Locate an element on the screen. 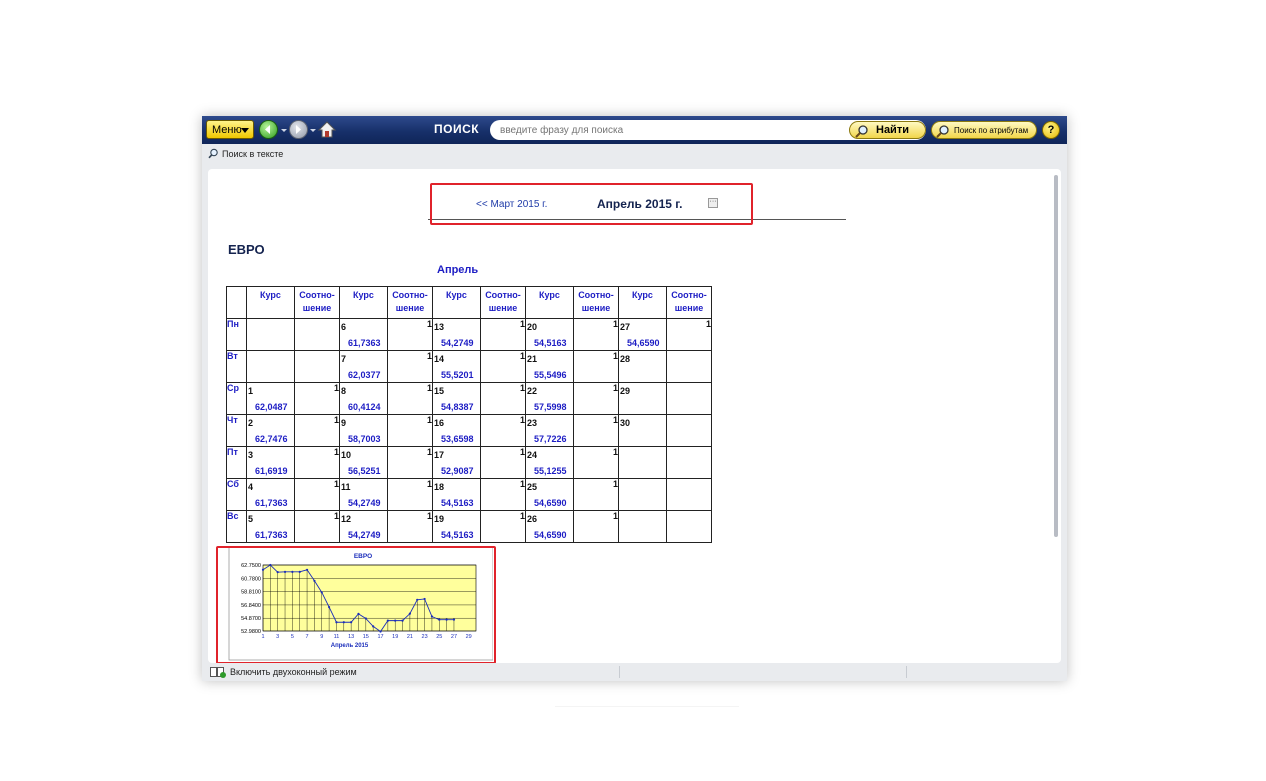  menu-button: Меню is located at coordinates (230, 129).